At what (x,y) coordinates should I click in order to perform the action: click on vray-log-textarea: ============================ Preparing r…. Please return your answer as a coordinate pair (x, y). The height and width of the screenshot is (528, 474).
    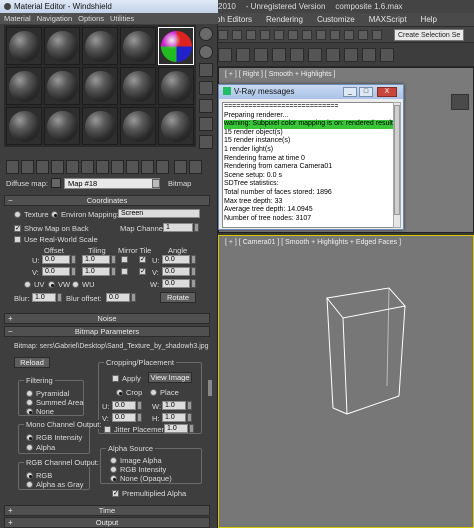
    Looking at the image, I should click on (308, 165).